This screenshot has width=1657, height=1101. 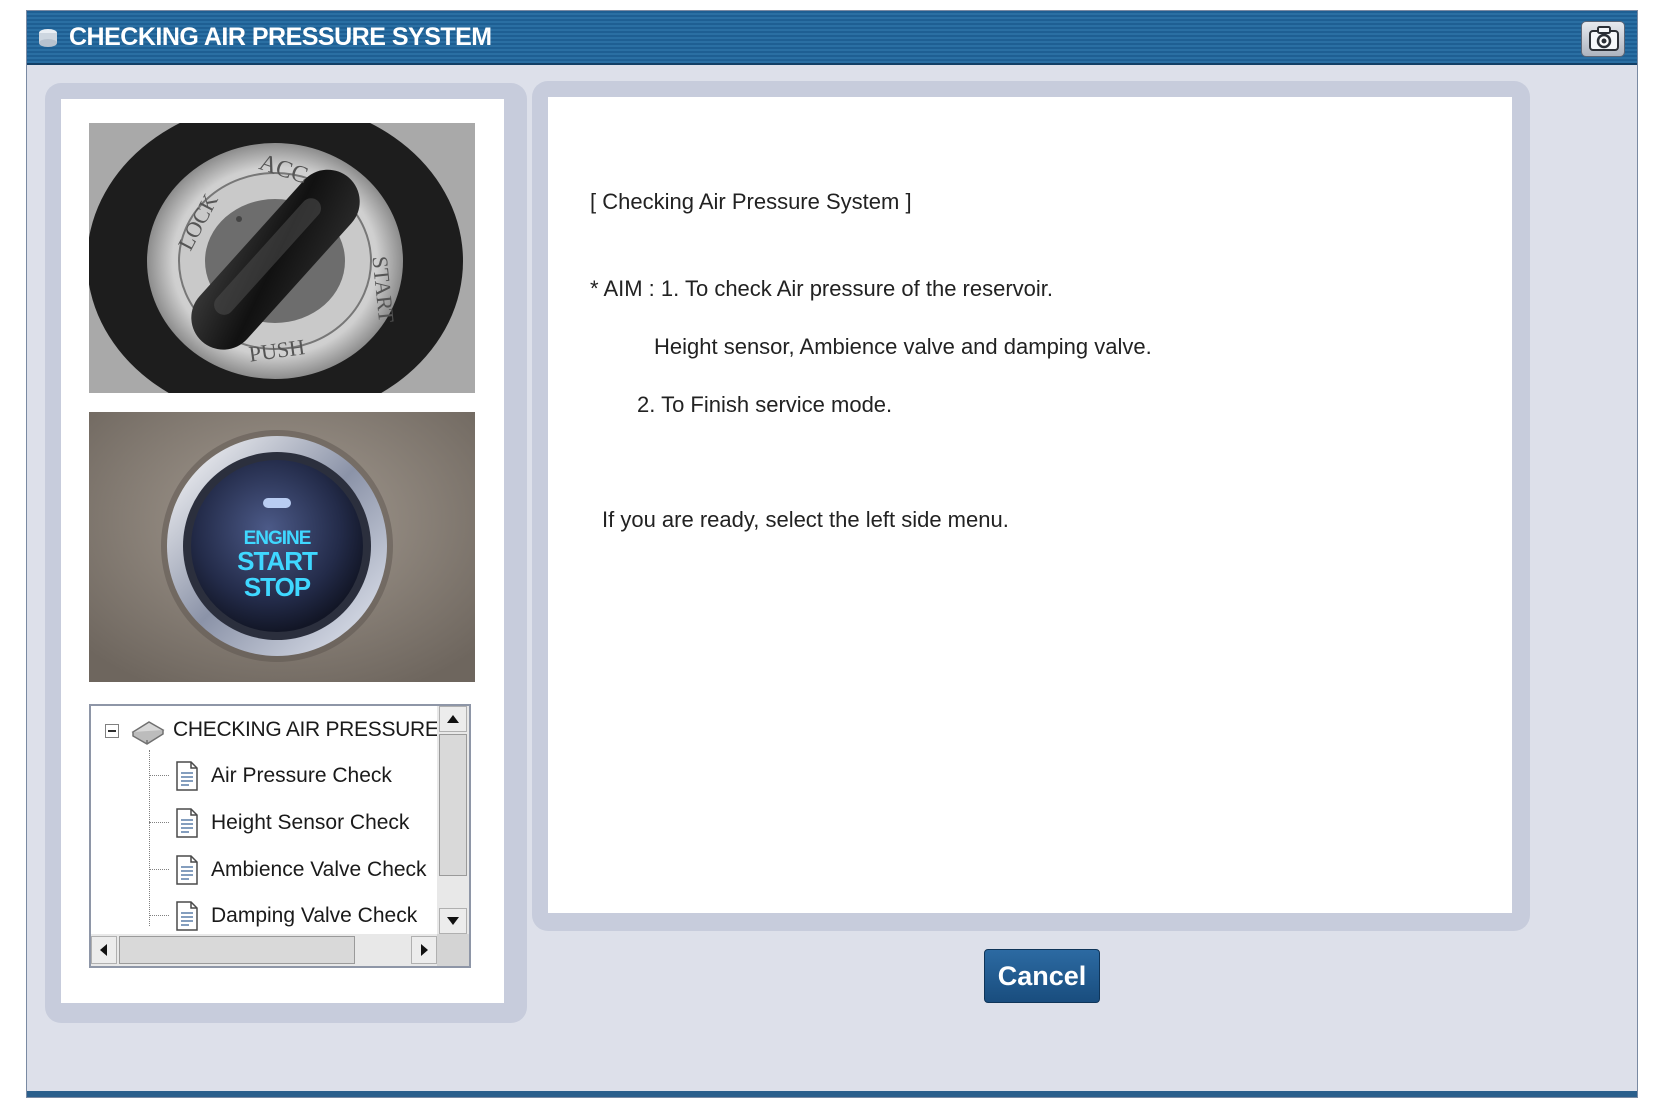 I want to click on arrow-left-icon, so click(x=103, y=950).